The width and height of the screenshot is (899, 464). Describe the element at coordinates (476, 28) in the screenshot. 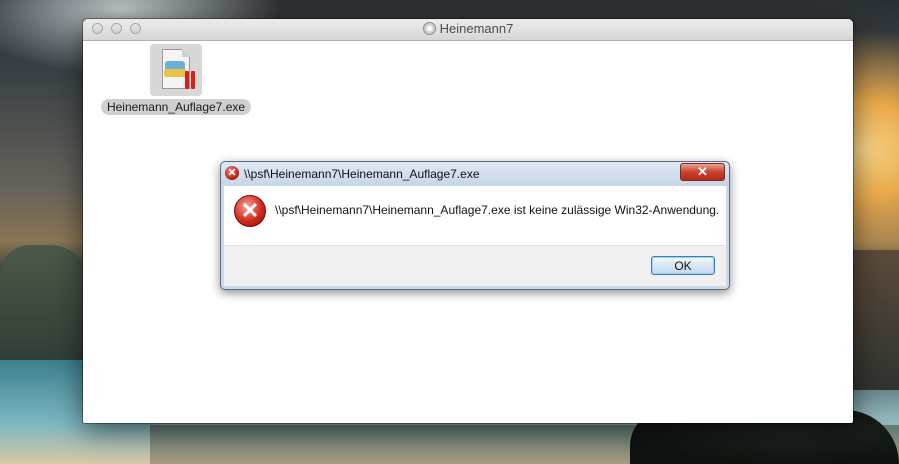

I see `finder-title-text: Heinemann7` at that location.